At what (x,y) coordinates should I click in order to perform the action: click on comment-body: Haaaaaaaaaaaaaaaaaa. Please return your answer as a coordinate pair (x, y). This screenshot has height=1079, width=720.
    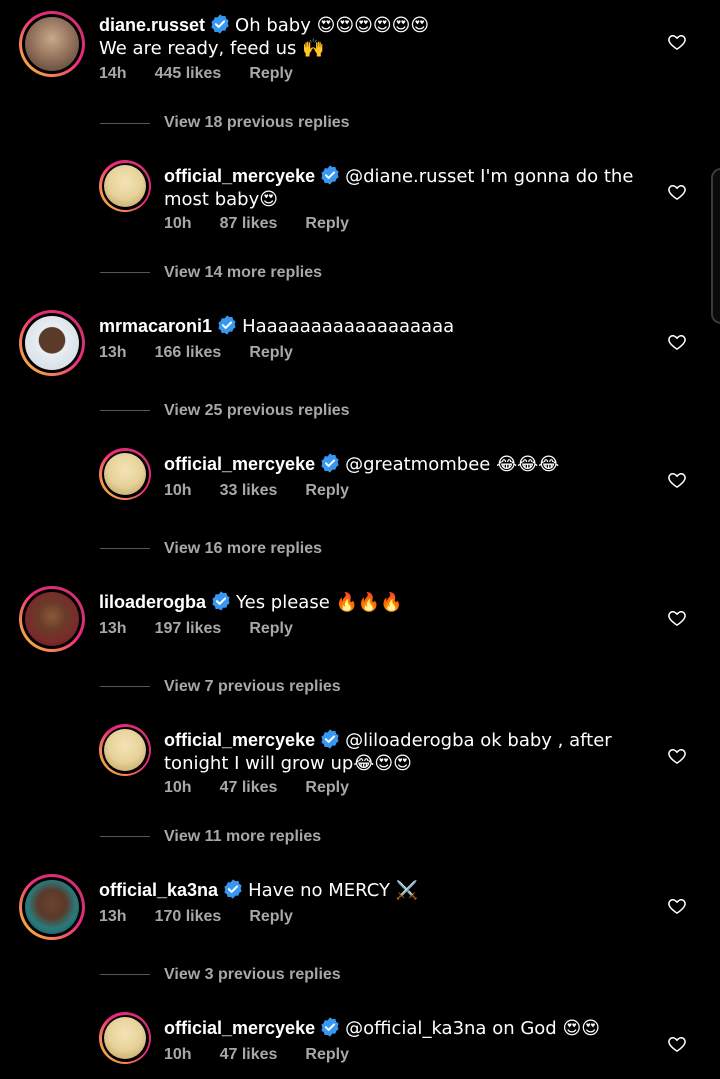
    Looking at the image, I should click on (348, 326).